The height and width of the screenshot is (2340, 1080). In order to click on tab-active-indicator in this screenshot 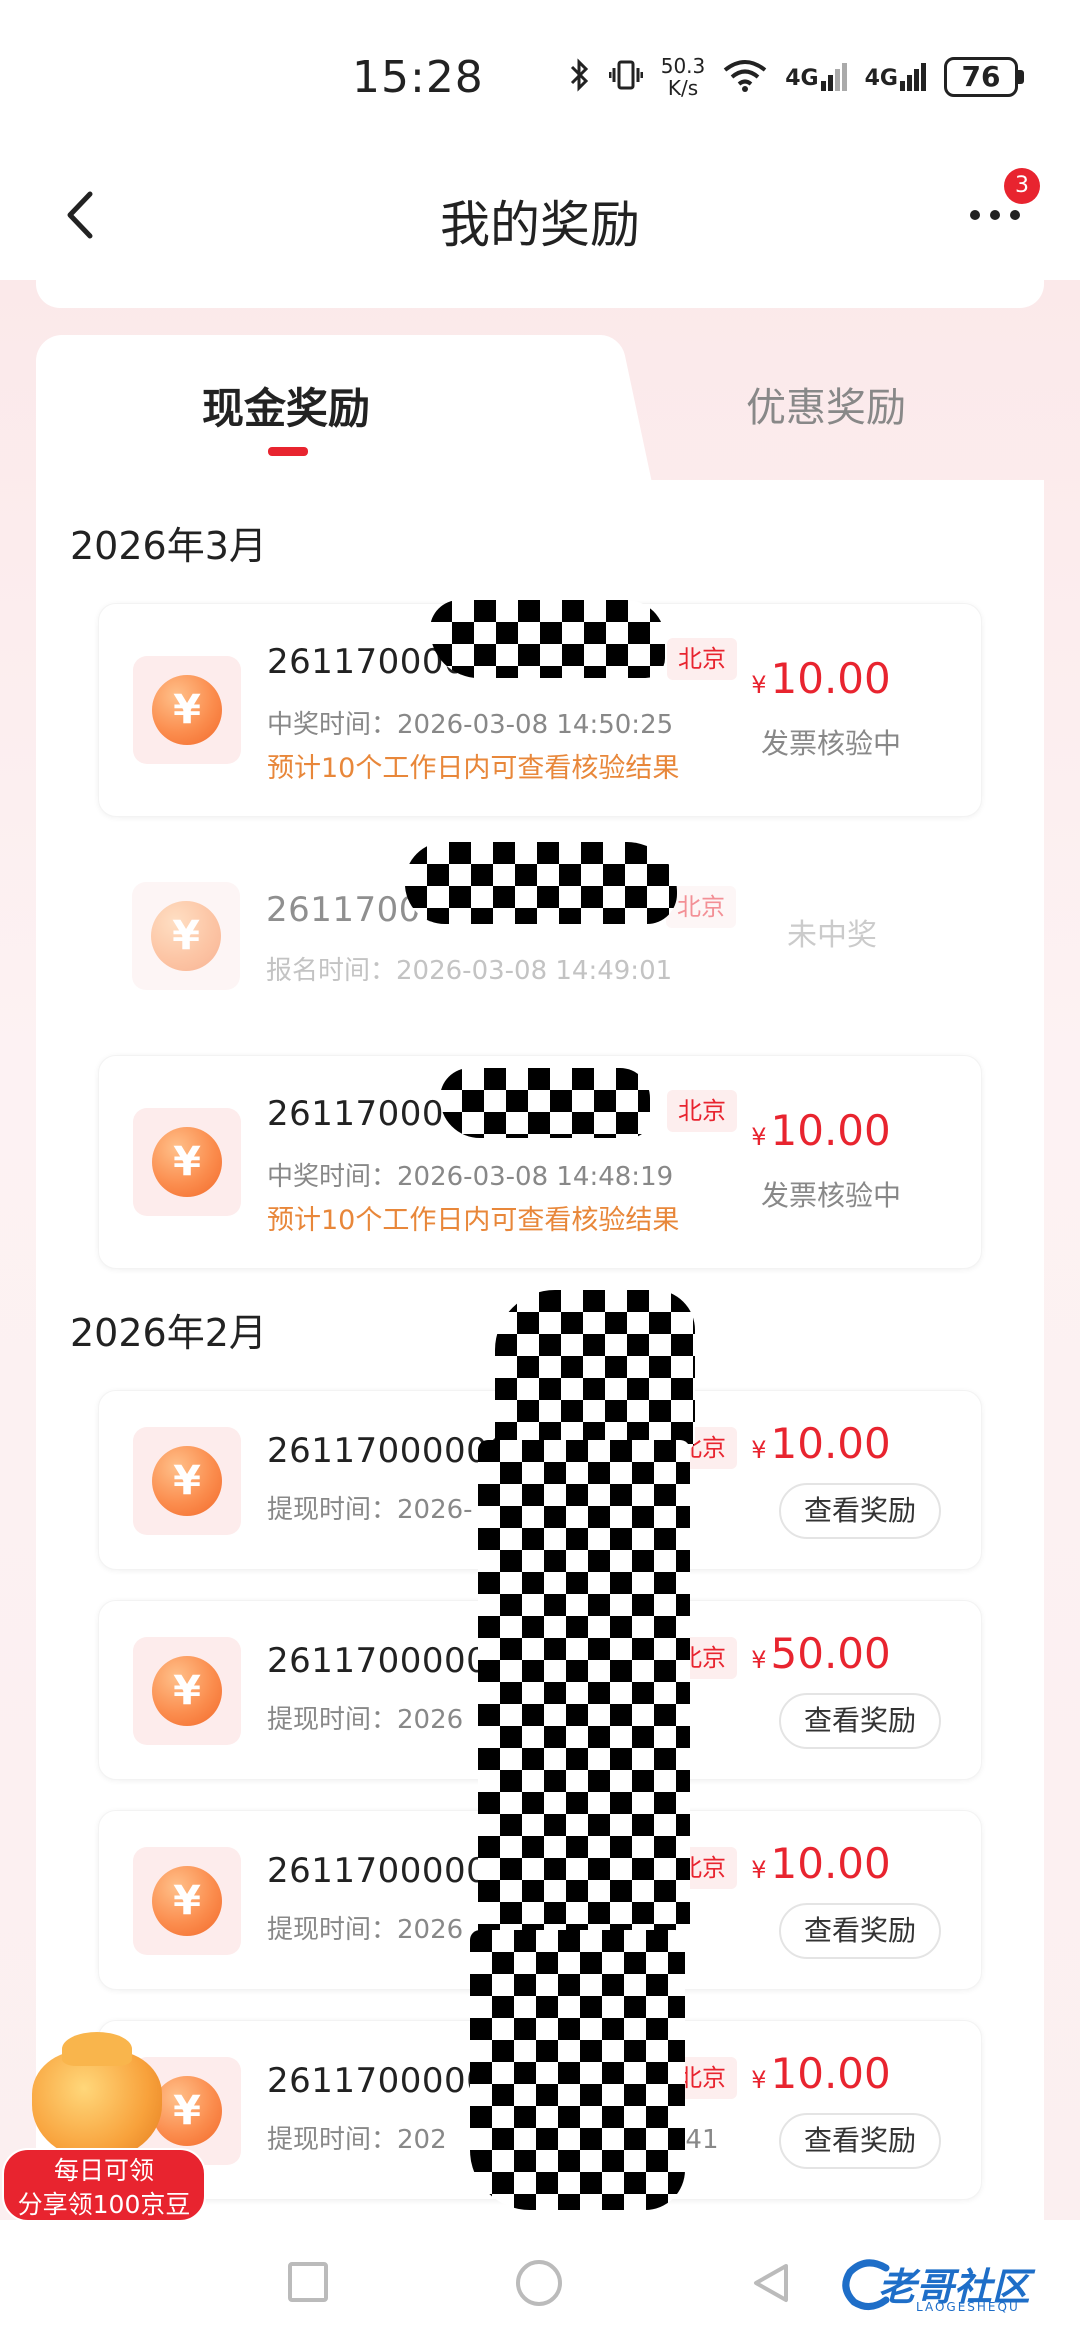, I will do `click(288, 451)`.